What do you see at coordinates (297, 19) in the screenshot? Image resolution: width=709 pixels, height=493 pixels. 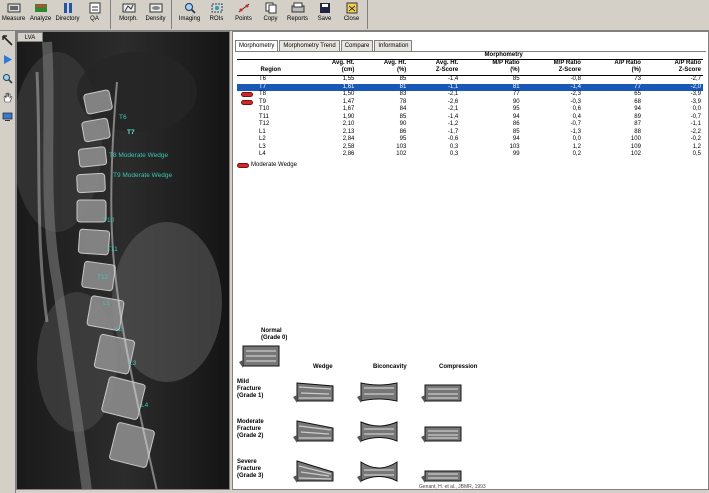 I see `toolbar-button-label: Reports` at bounding box center [297, 19].